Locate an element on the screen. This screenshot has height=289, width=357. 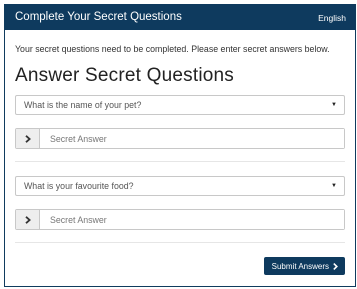
answer-2-addon is located at coordinates (28, 219).